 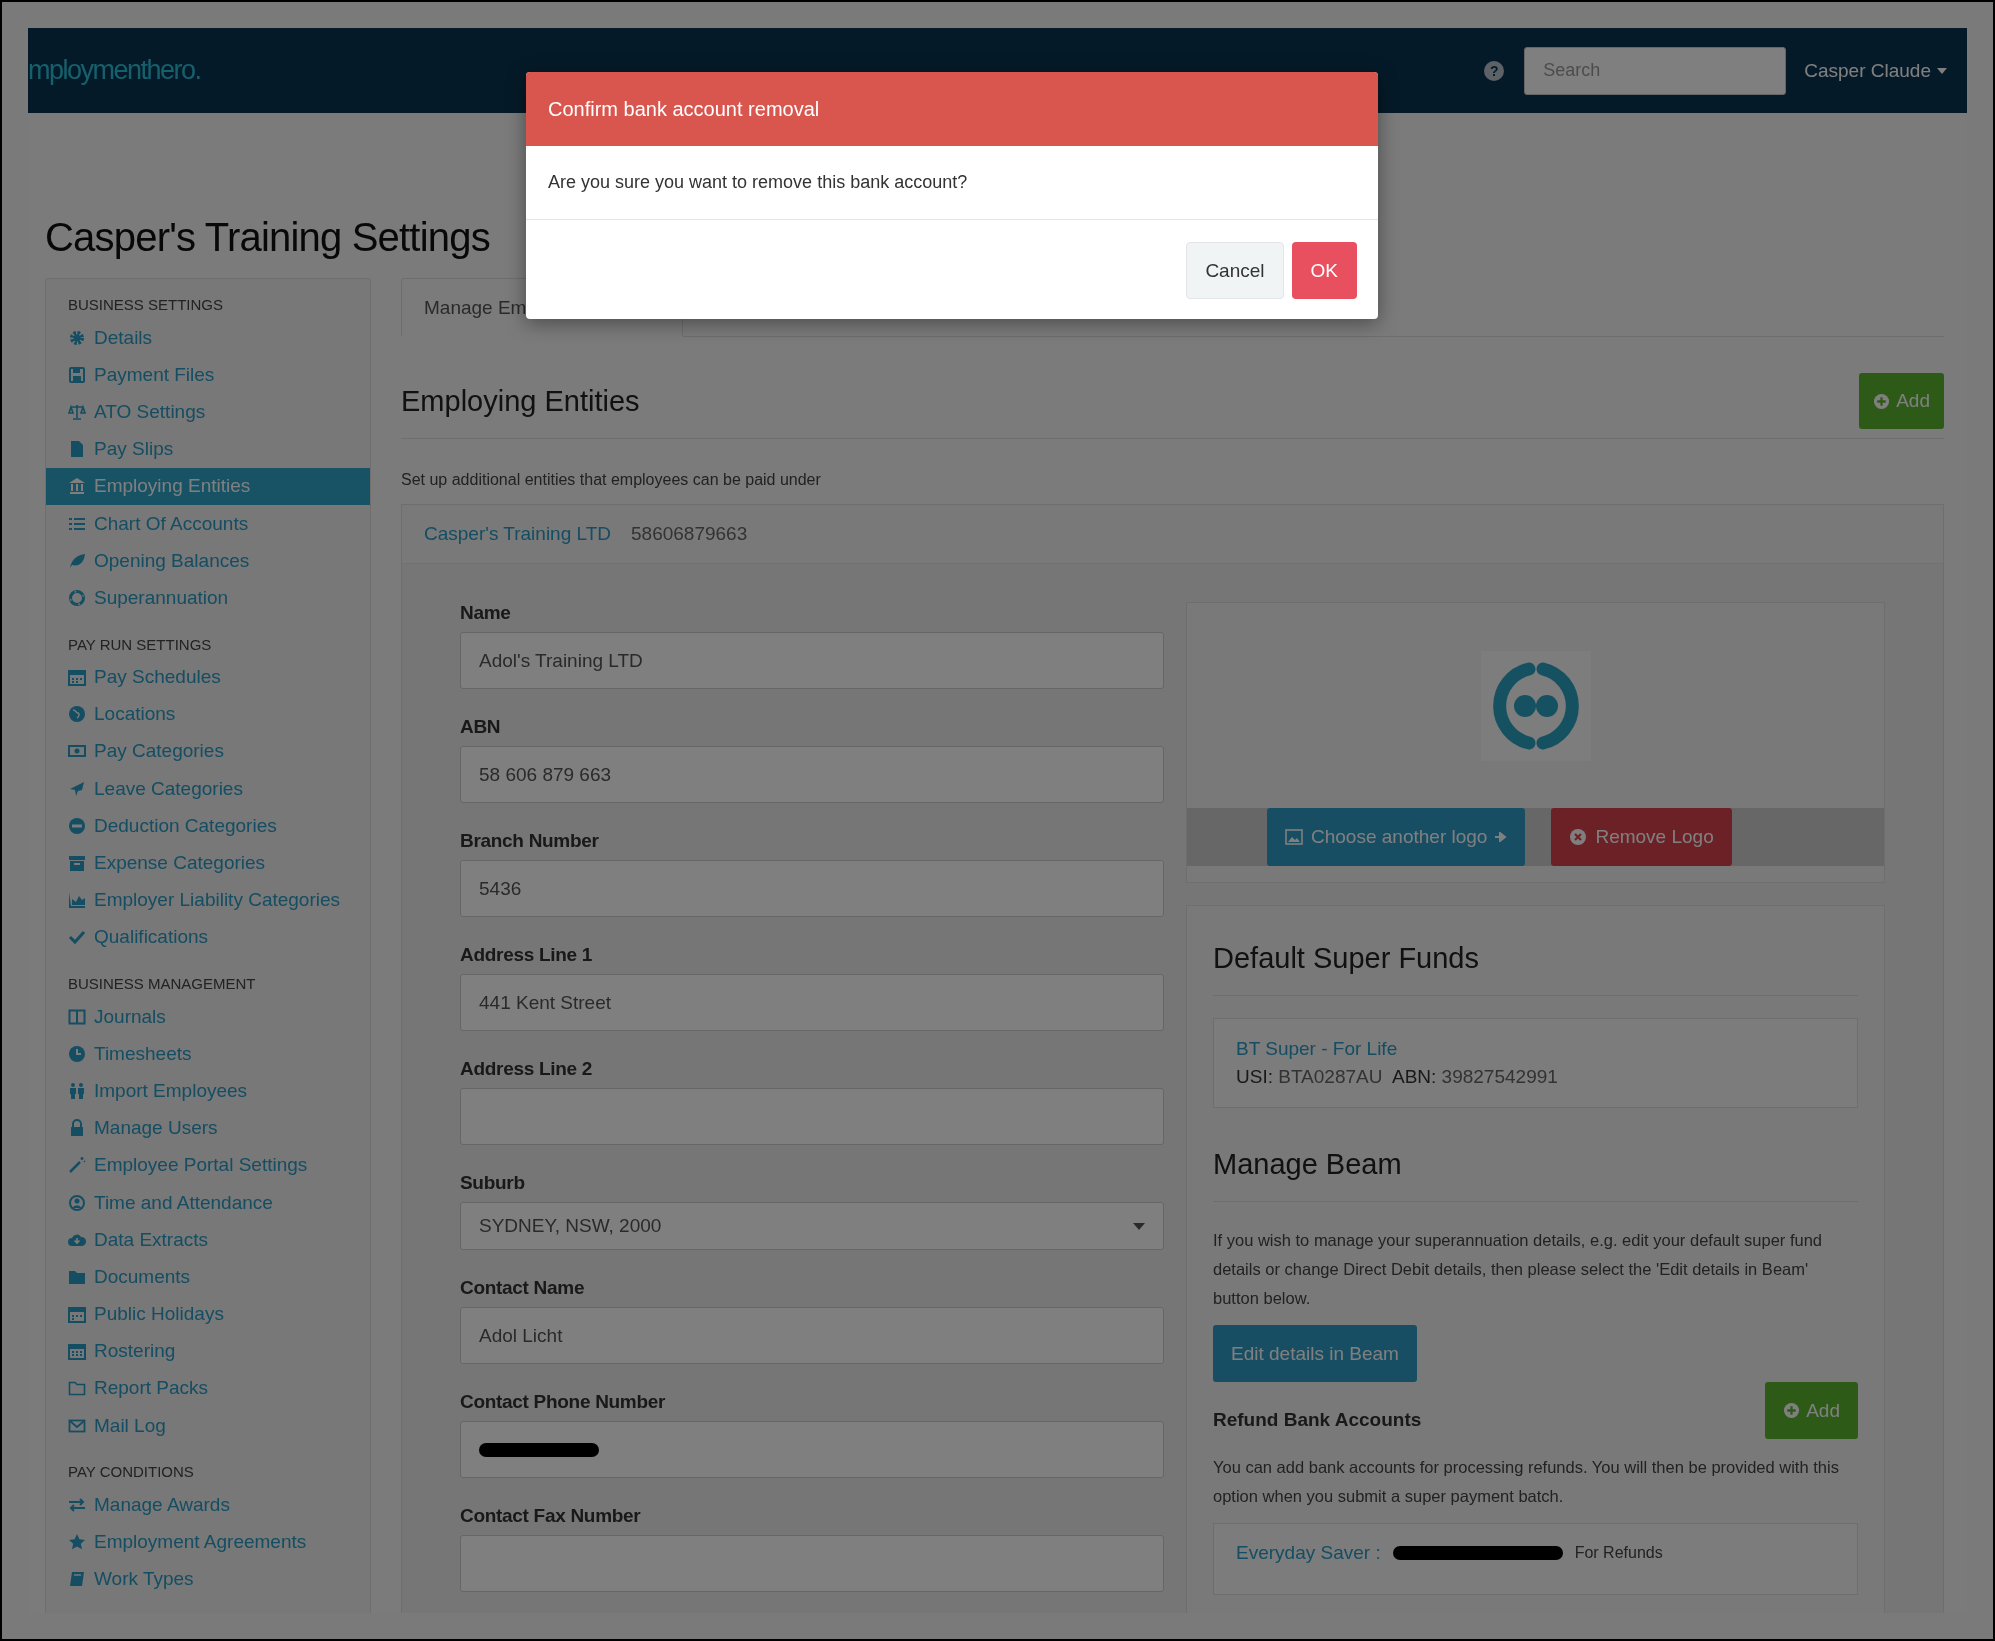 What do you see at coordinates (208, 900) in the screenshot?
I see `sidebar-item: Employer Liability Categories` at bounding box center [208, 900].